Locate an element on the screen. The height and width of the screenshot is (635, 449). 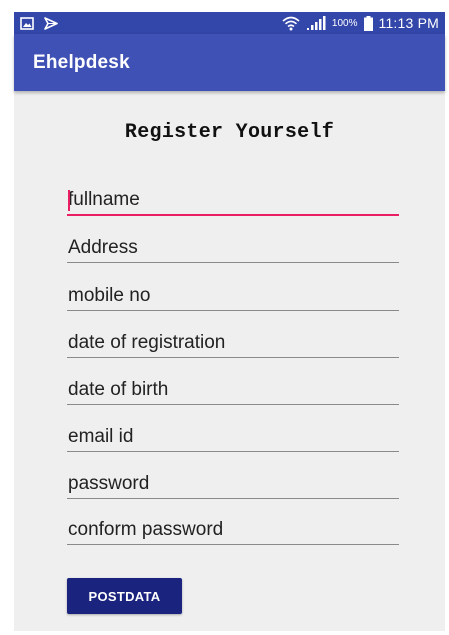
status-bar: 100% 11:13 PM is located at coordinates (229, 23).